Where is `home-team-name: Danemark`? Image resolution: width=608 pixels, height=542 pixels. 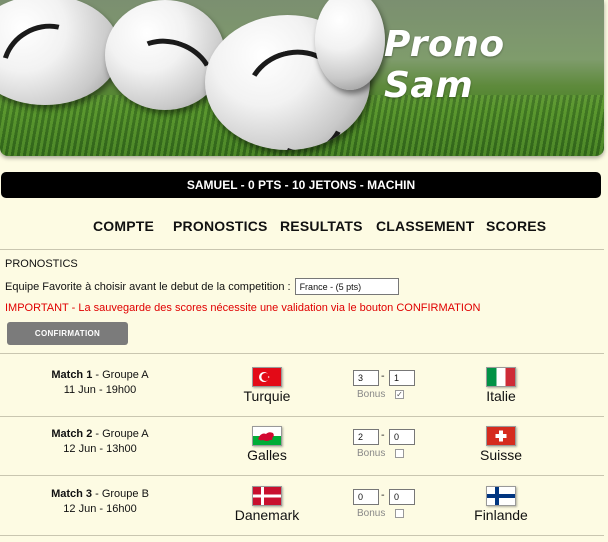 home-team-name: Danemark is located at coordinates (267, 515).